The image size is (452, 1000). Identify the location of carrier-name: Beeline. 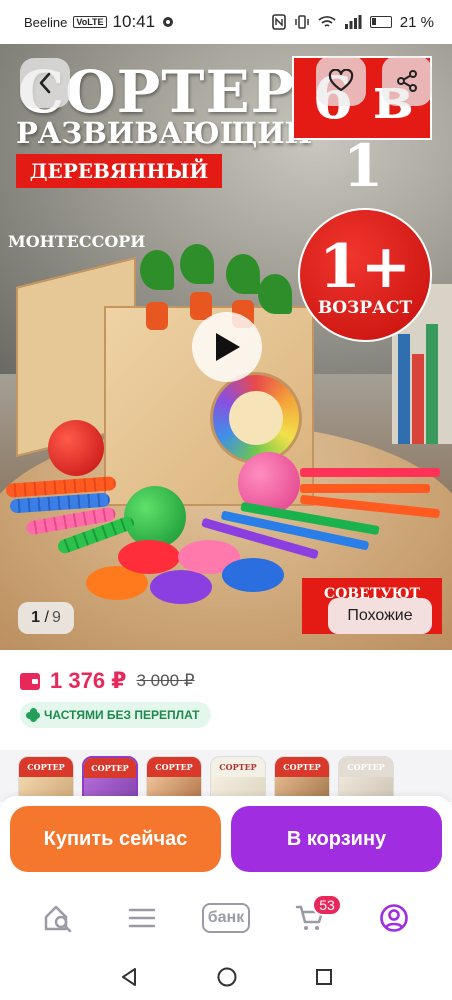
(46, 22).